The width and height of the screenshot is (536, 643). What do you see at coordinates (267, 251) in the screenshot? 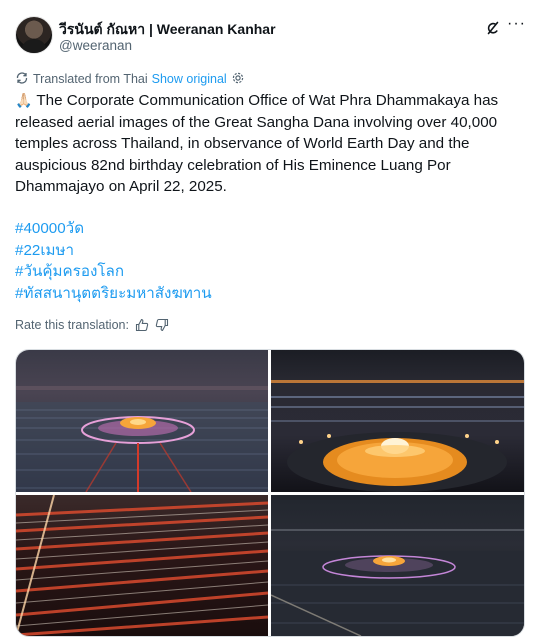
I see `hashtag-link: #22เมษา` at bounding box center [267, 251].